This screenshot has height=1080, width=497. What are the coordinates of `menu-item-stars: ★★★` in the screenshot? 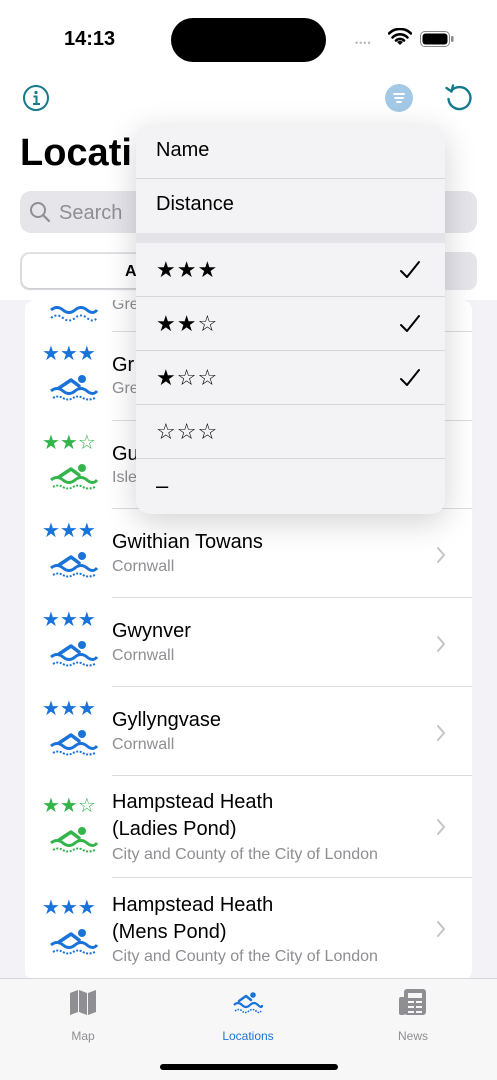 It's located at (187, 269).